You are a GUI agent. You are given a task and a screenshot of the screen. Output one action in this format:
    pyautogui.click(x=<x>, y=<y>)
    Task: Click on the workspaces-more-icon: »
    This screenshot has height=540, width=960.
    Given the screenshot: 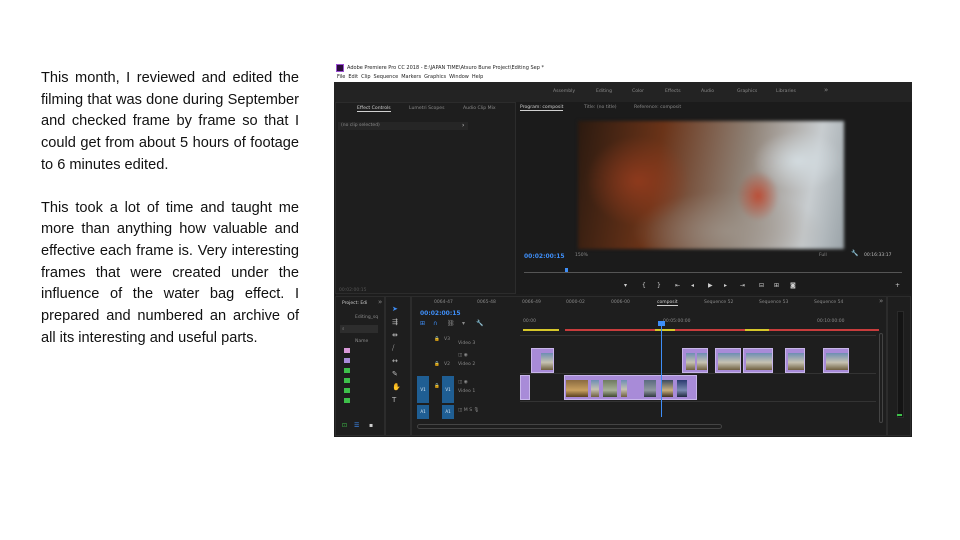 What is the action you would take?
    pyautogui.click(x=826, y=90)
    